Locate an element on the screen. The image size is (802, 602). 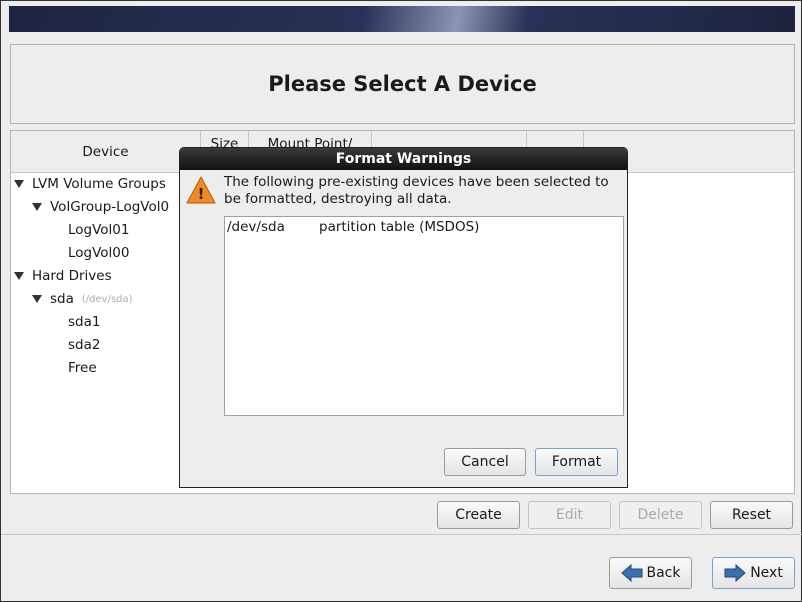
delete-button: Delete is located at coordinates (660, 515).